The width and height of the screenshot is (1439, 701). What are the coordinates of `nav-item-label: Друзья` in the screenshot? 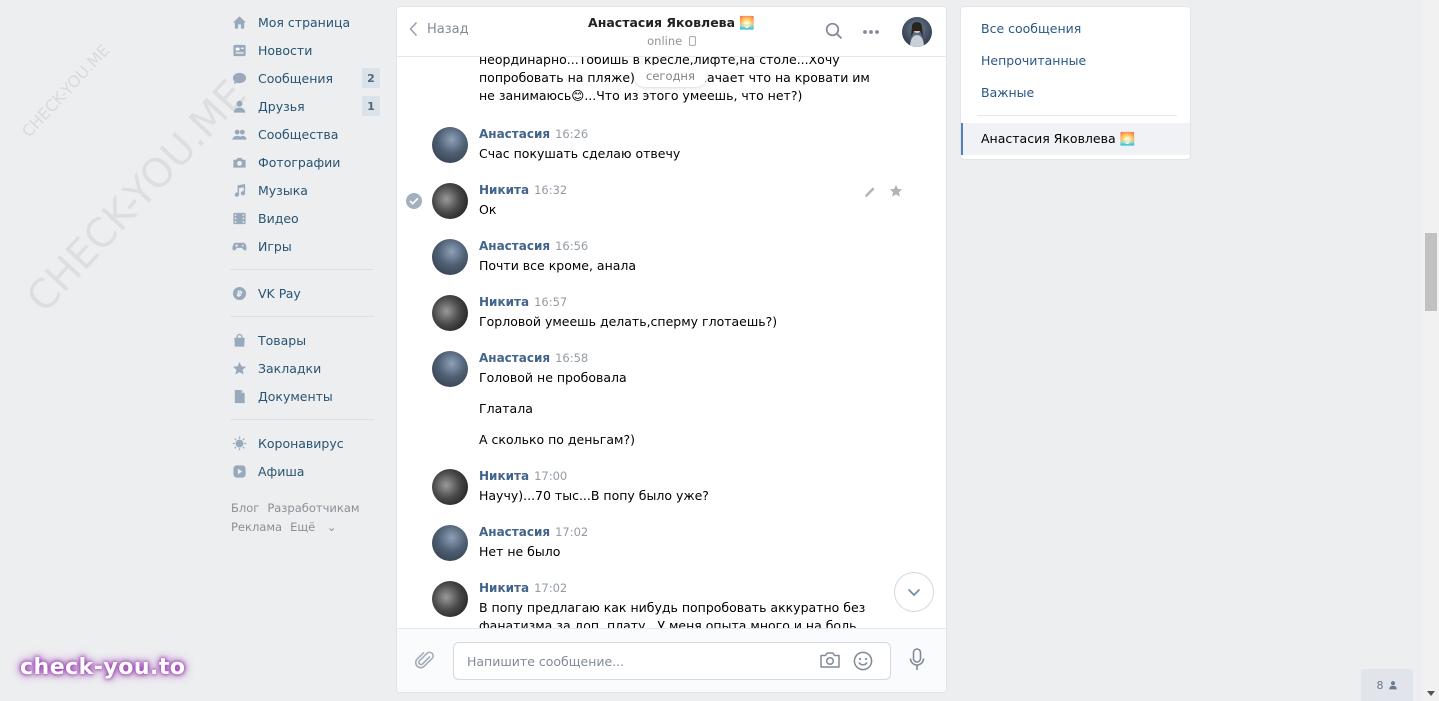 It's located at (281, 106).